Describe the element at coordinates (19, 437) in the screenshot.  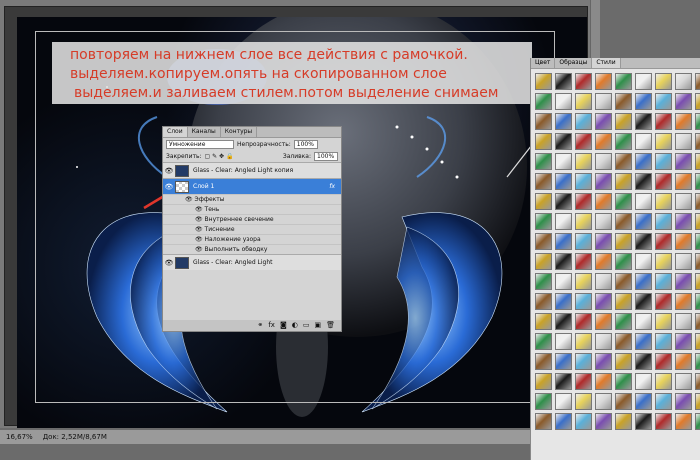
I see `zoom-level: 16,67%` at that location.